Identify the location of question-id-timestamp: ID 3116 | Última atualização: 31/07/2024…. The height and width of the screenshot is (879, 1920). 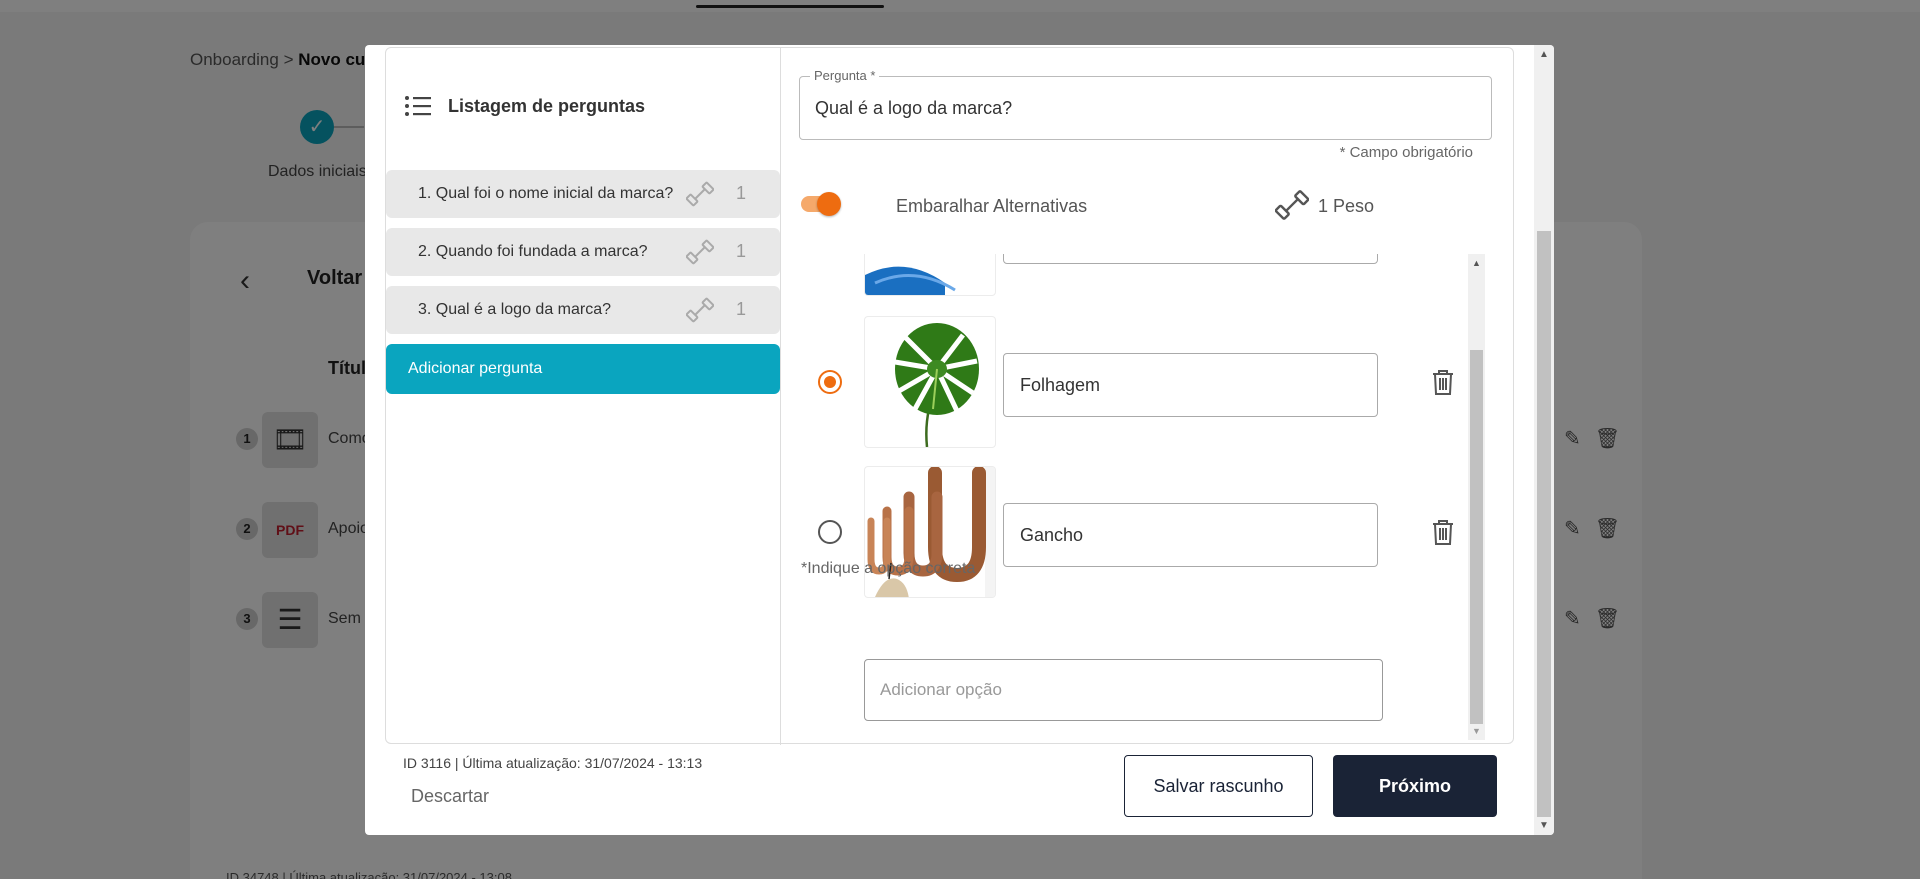
(553, 763).